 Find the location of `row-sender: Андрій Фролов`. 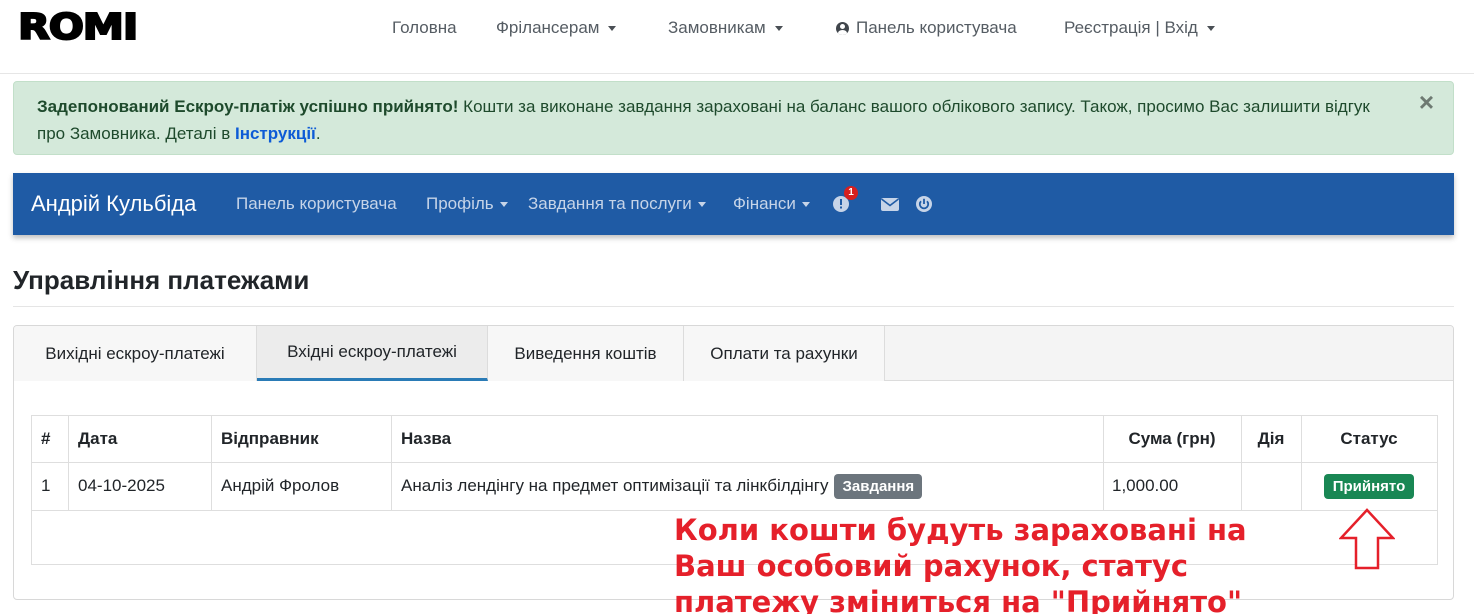

row-sender: Андрій Фролов is located at coordinates (280, 486).